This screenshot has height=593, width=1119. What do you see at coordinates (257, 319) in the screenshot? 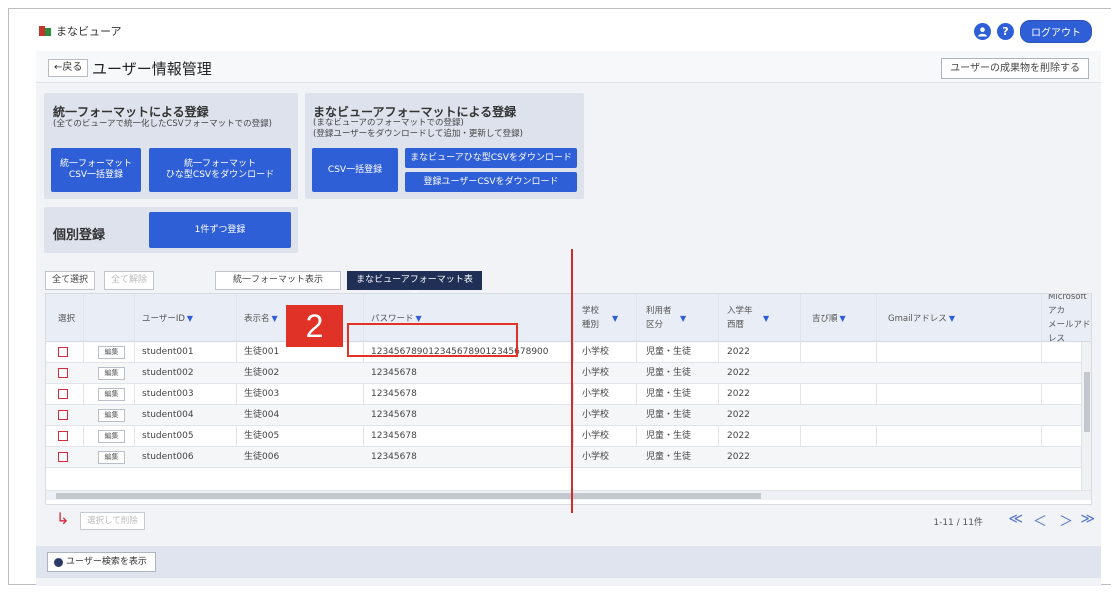
I see `header-display-label: 表示名` at bounding box center [257, 319].